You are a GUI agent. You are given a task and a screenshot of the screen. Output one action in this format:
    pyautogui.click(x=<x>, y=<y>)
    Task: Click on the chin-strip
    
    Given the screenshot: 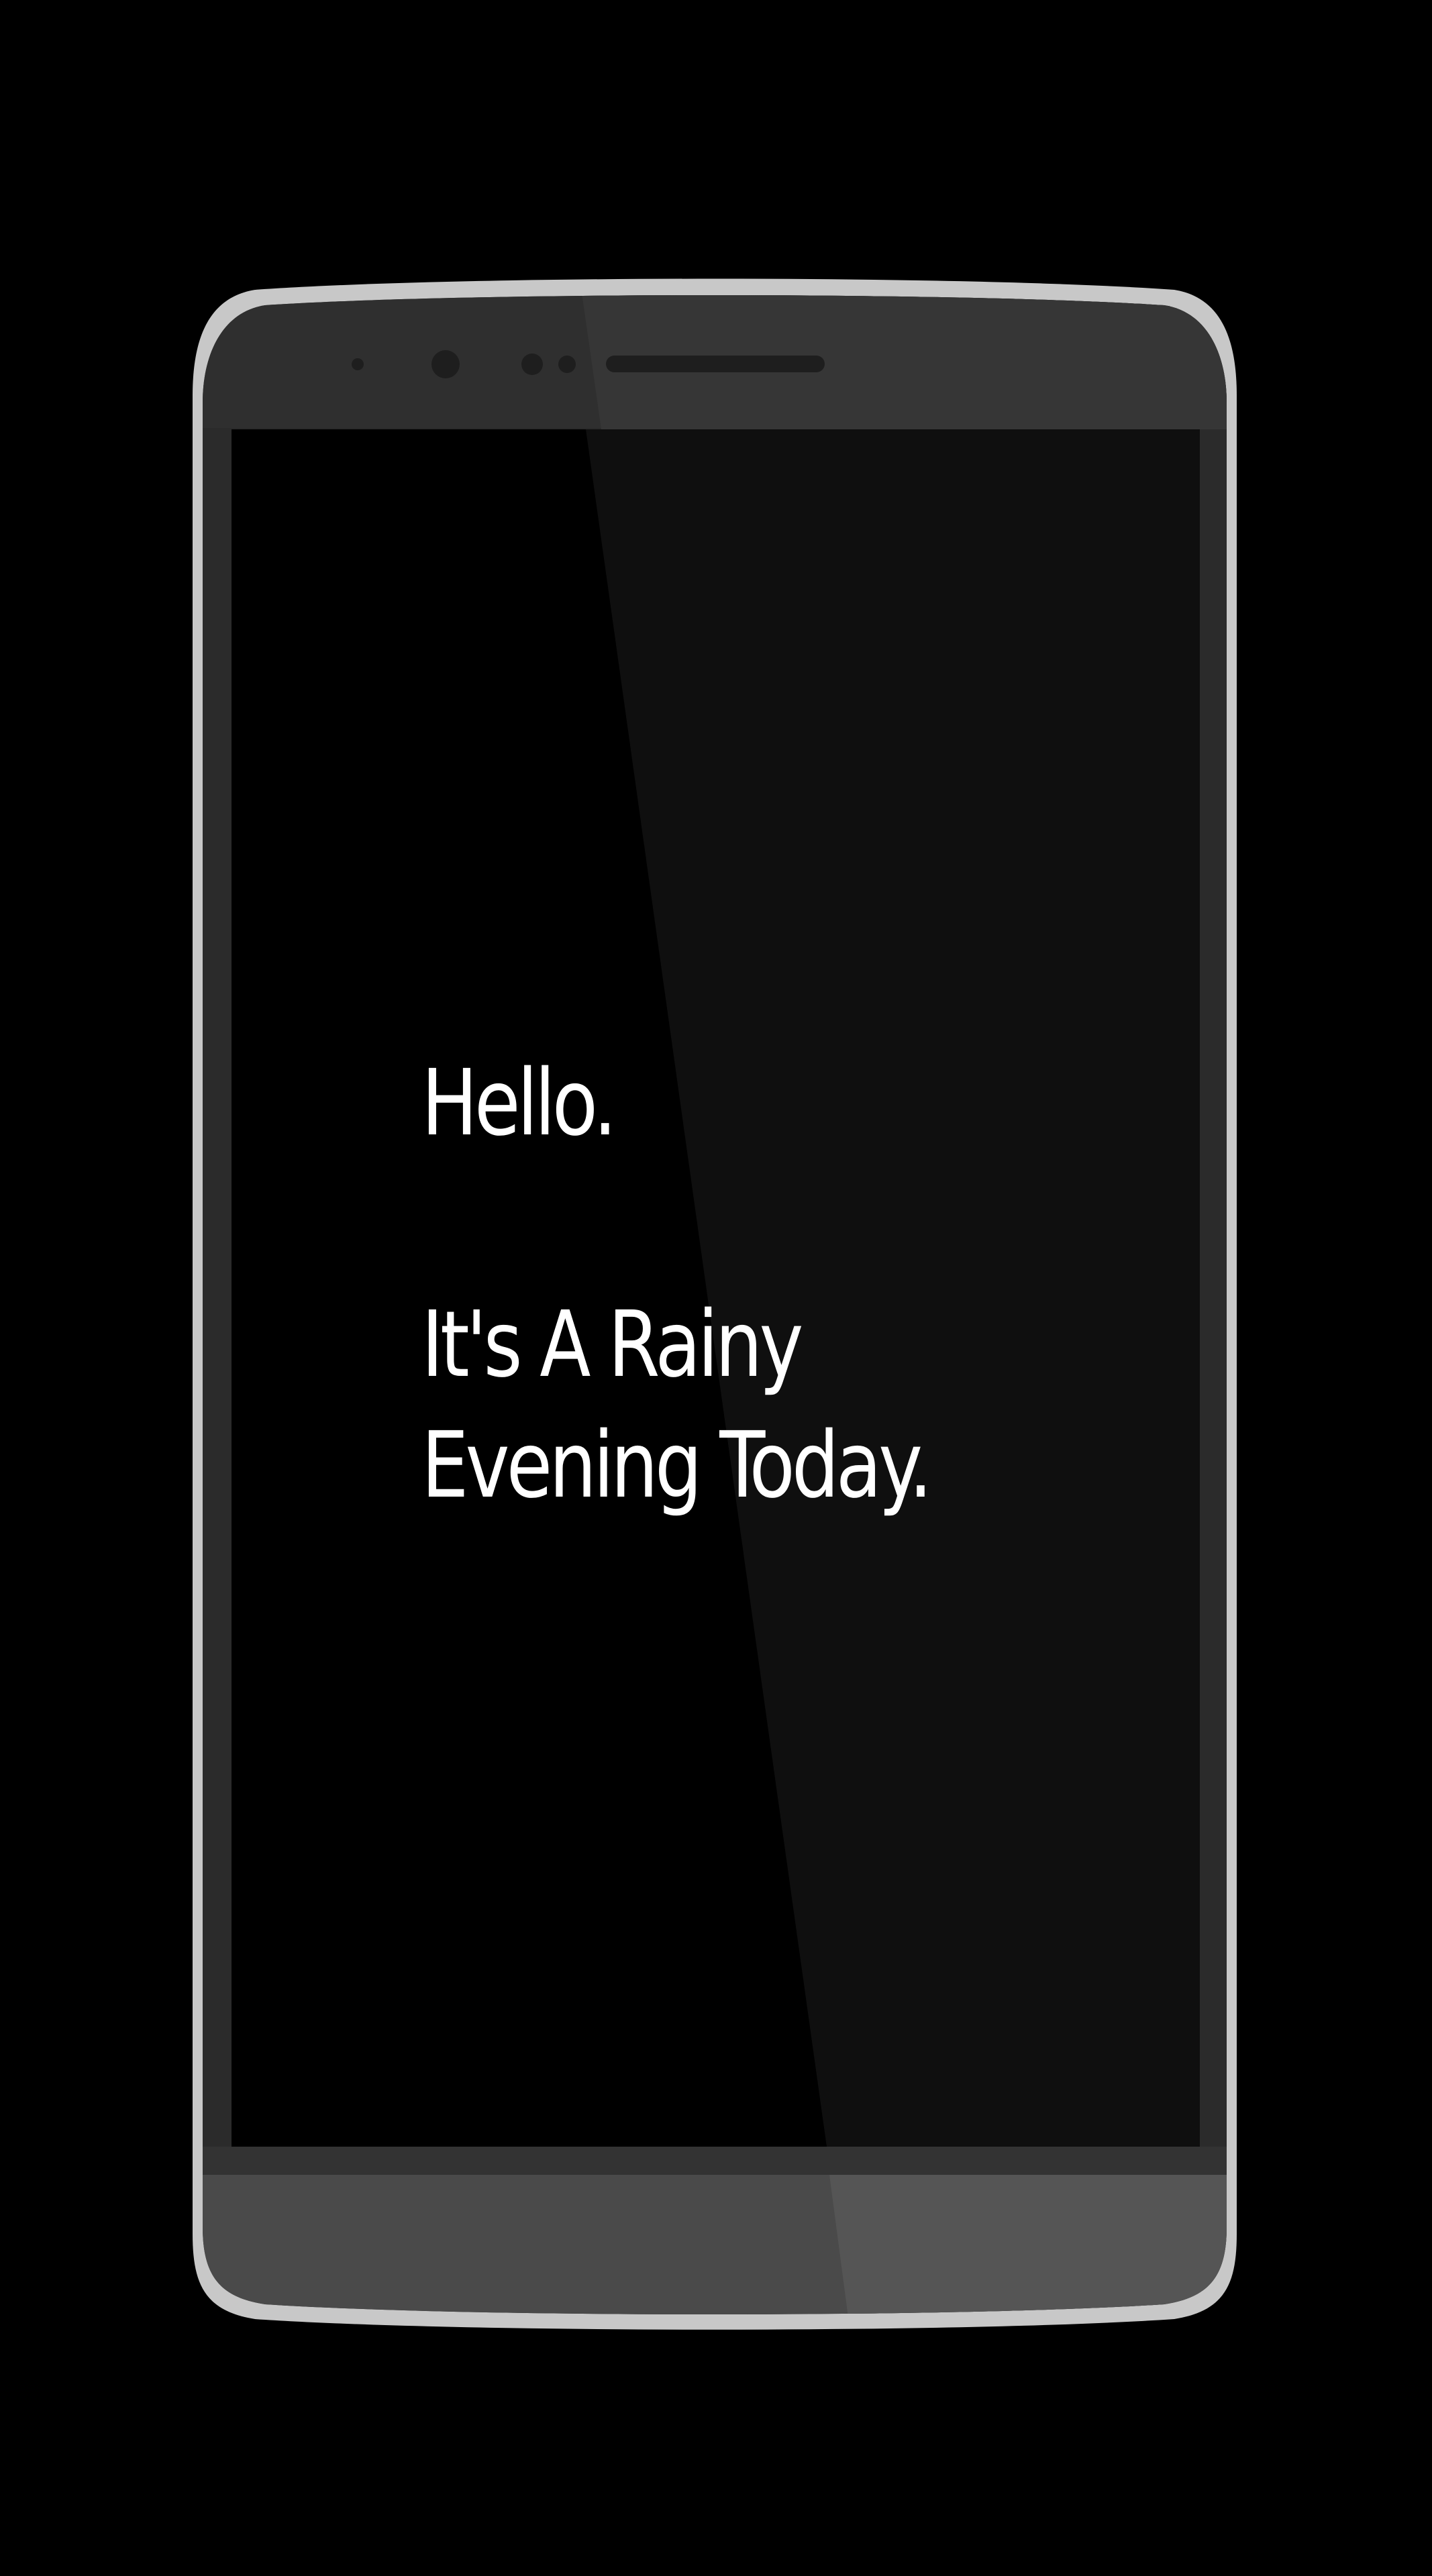 What is the action you would take?
    pyautogui.click(x=715, y=2161)
    